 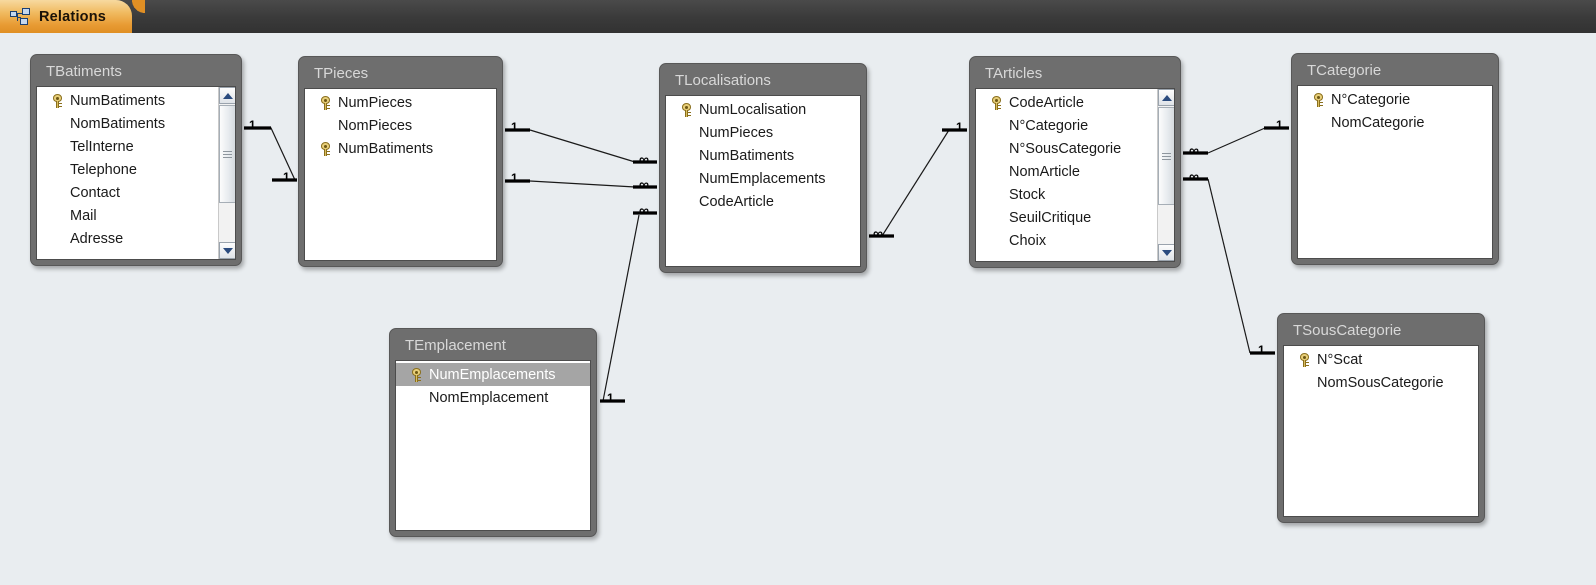 I want to click on field-row: NumLocalisation, so click(x=763, y=109).